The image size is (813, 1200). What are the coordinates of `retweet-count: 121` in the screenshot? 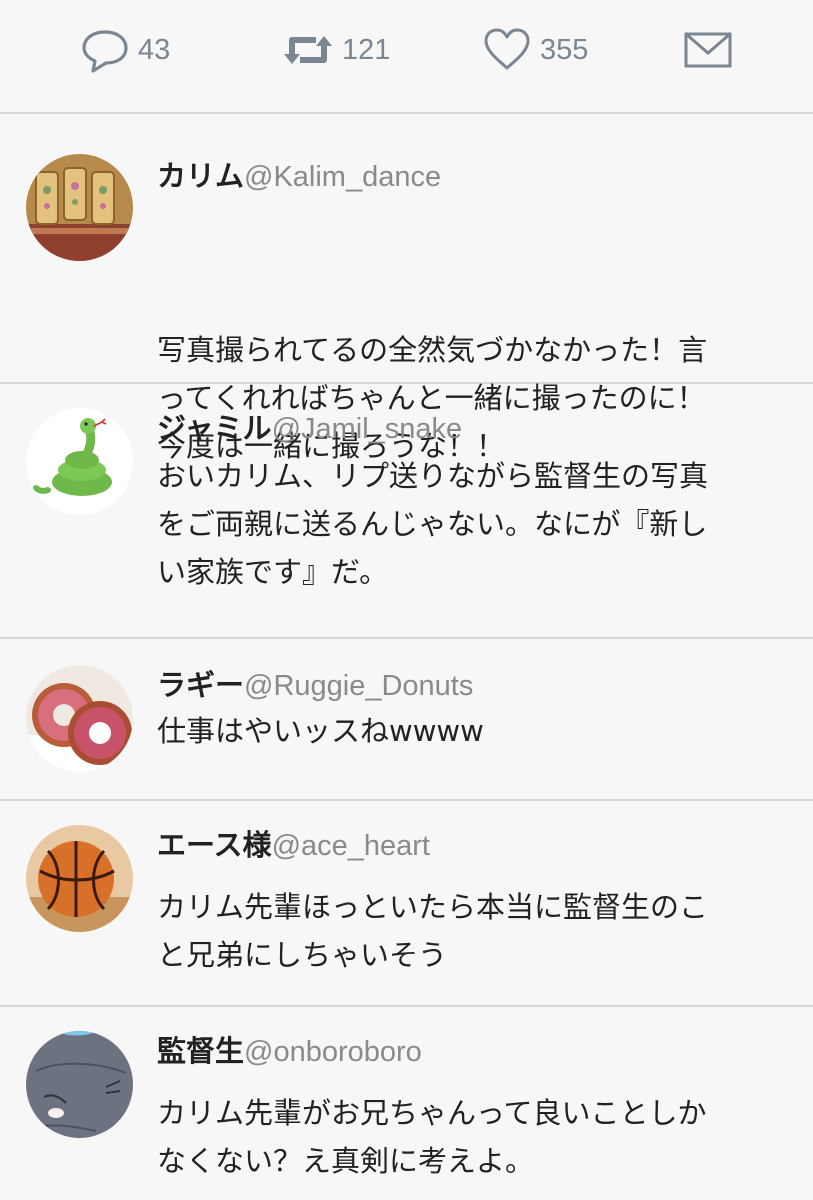 It's located at (366, 49).